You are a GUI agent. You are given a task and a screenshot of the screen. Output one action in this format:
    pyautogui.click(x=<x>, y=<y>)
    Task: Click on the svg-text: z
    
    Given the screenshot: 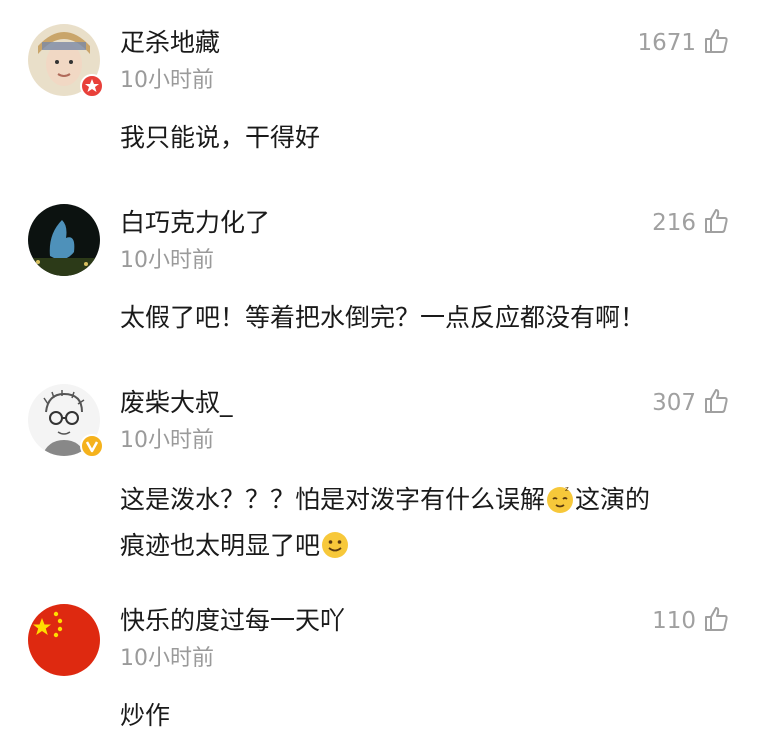 What is the action you would take?
    pyautogui.click(x=567, y=489)
    